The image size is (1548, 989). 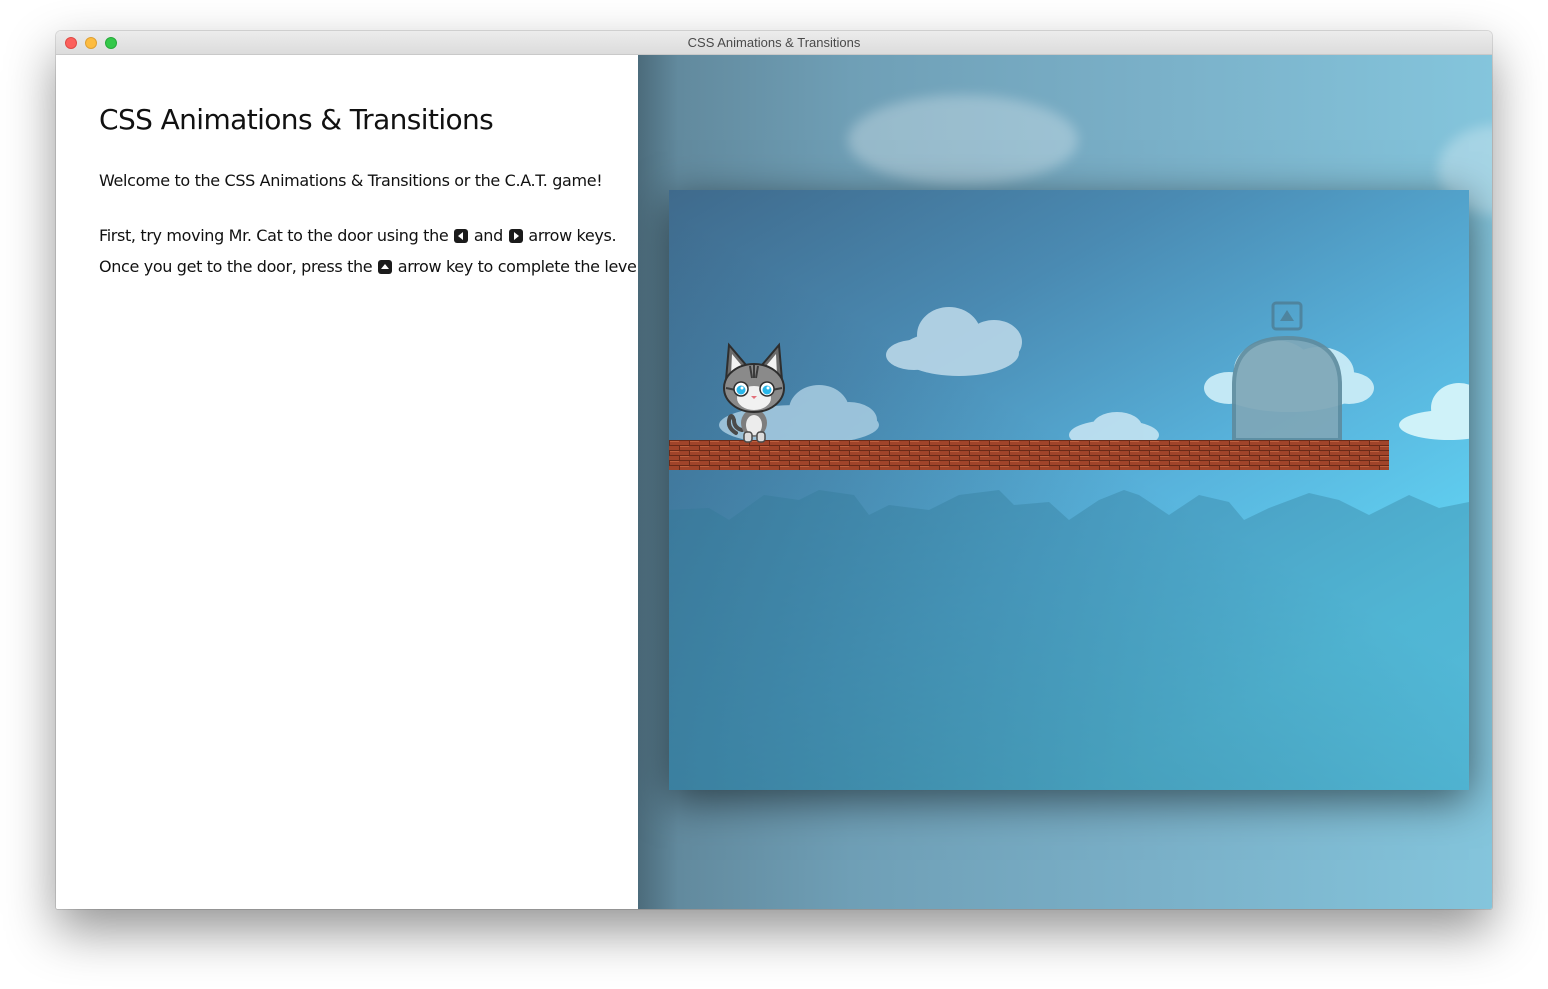 I want to click on left-arrow-key-icon, so click(x=461, y=236).